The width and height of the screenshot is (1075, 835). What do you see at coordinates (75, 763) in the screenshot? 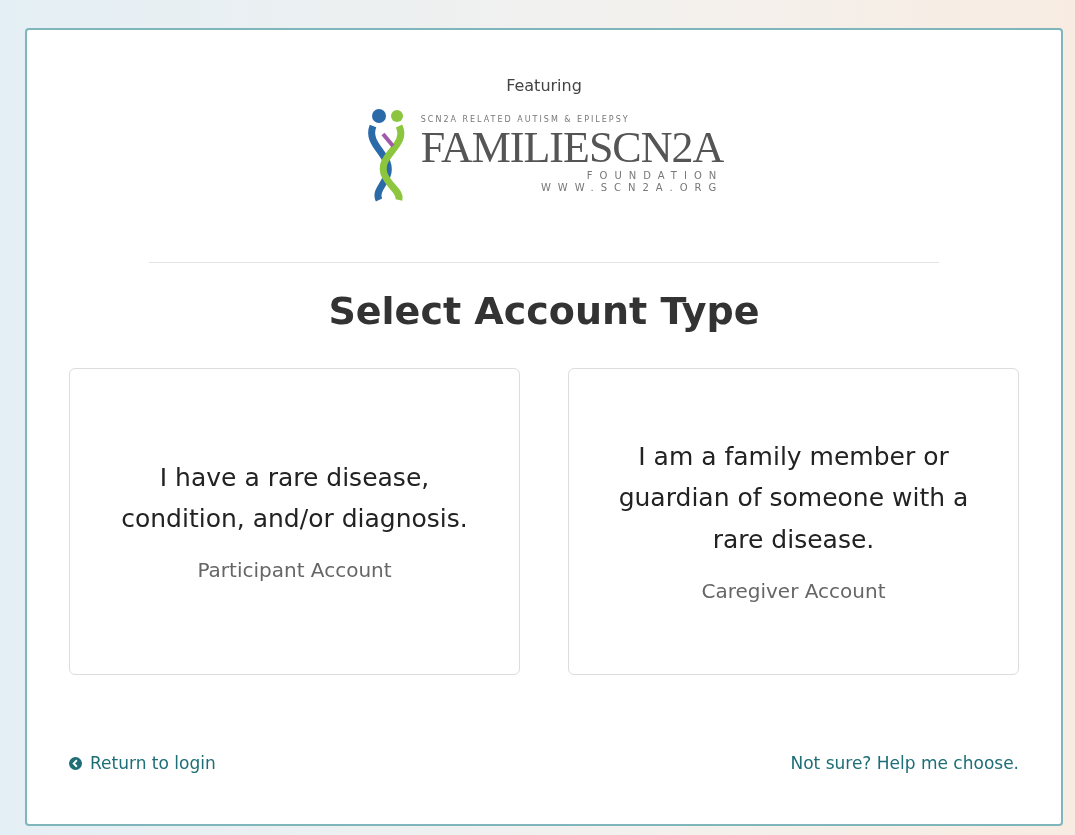
I see `back-icon` at bounding box center [75, 763].